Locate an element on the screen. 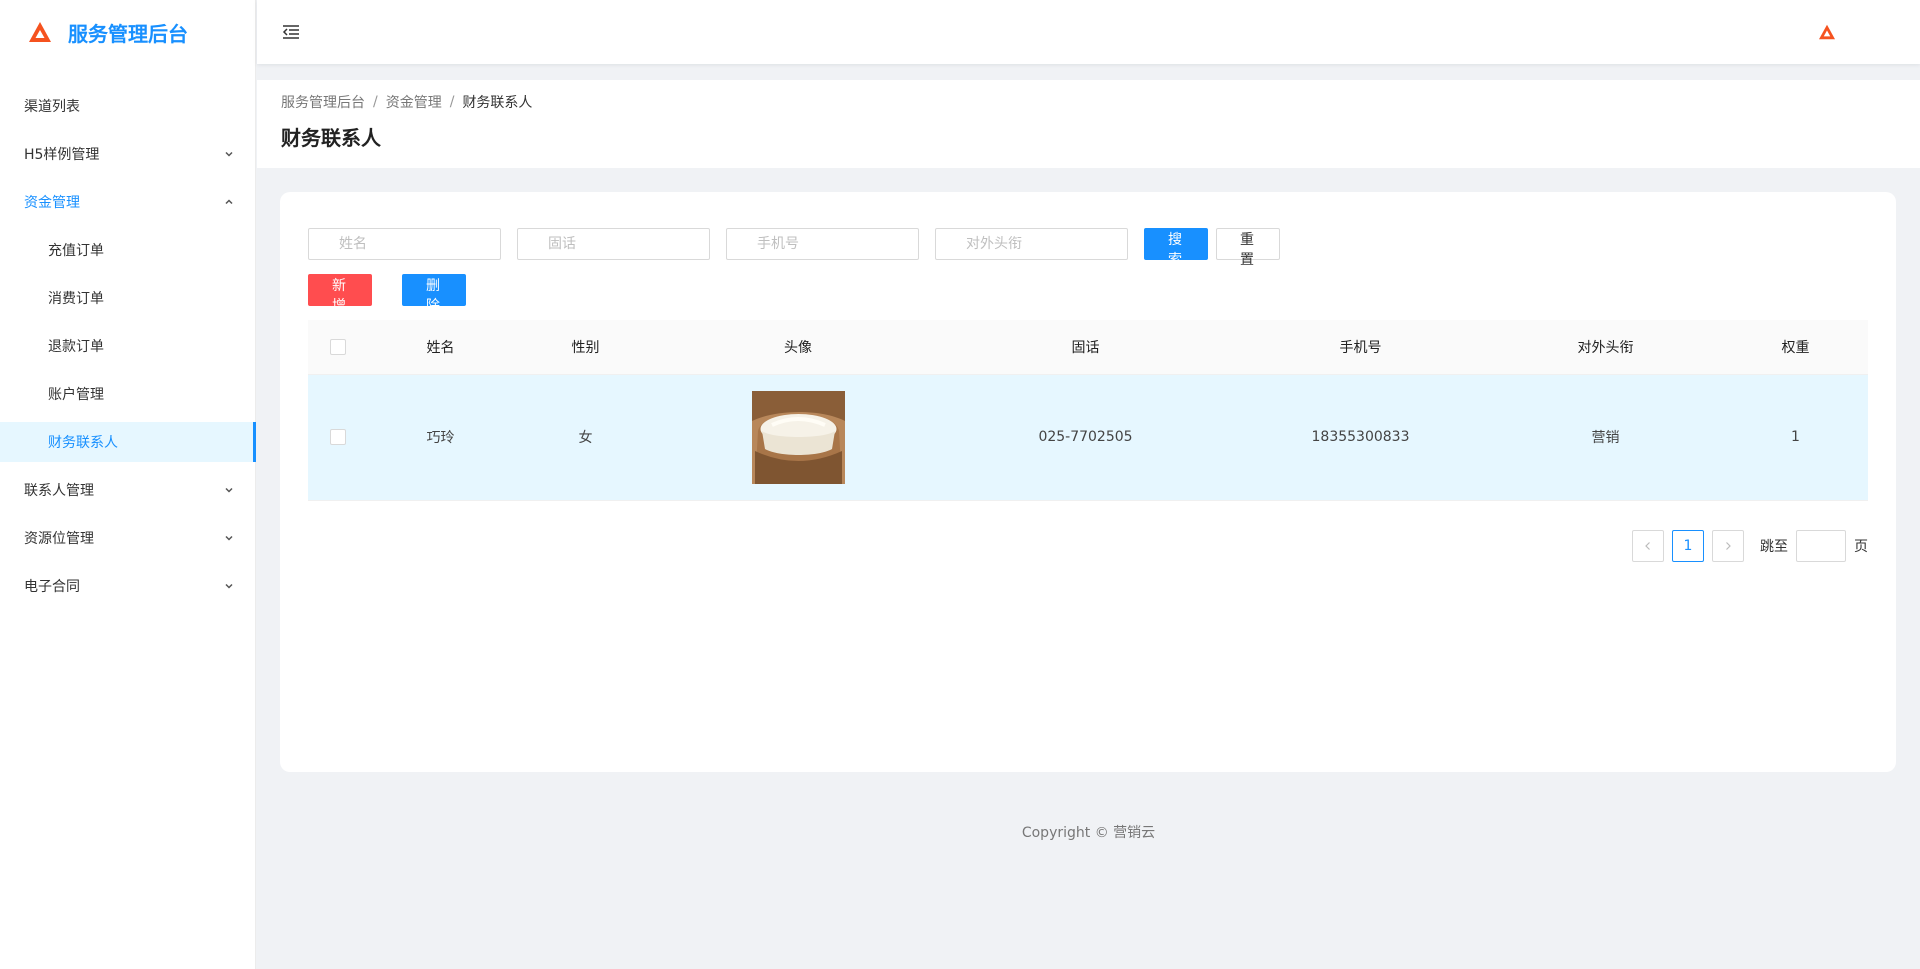 The width and height of the screenshot is (1920, 969). sidebar-item-refund-orders: 退款订单 is located at coordinates (127, 346).